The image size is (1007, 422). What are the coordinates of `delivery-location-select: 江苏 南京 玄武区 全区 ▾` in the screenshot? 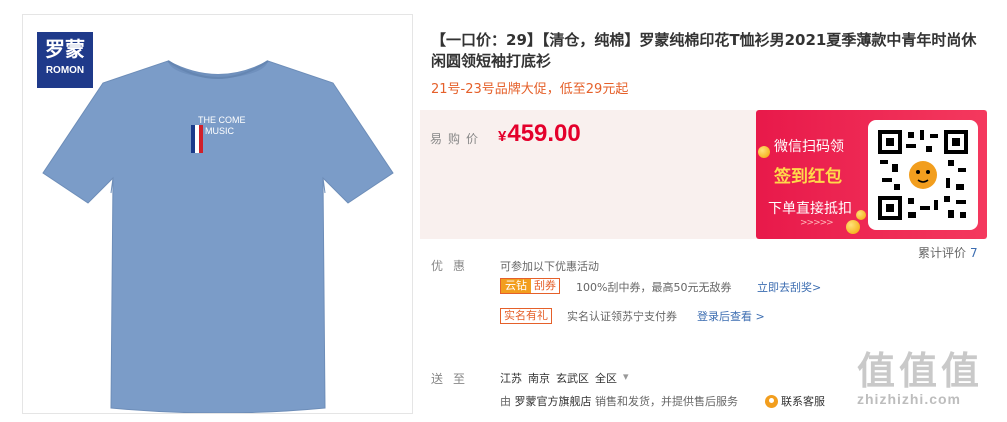 It's located at (564, 378).